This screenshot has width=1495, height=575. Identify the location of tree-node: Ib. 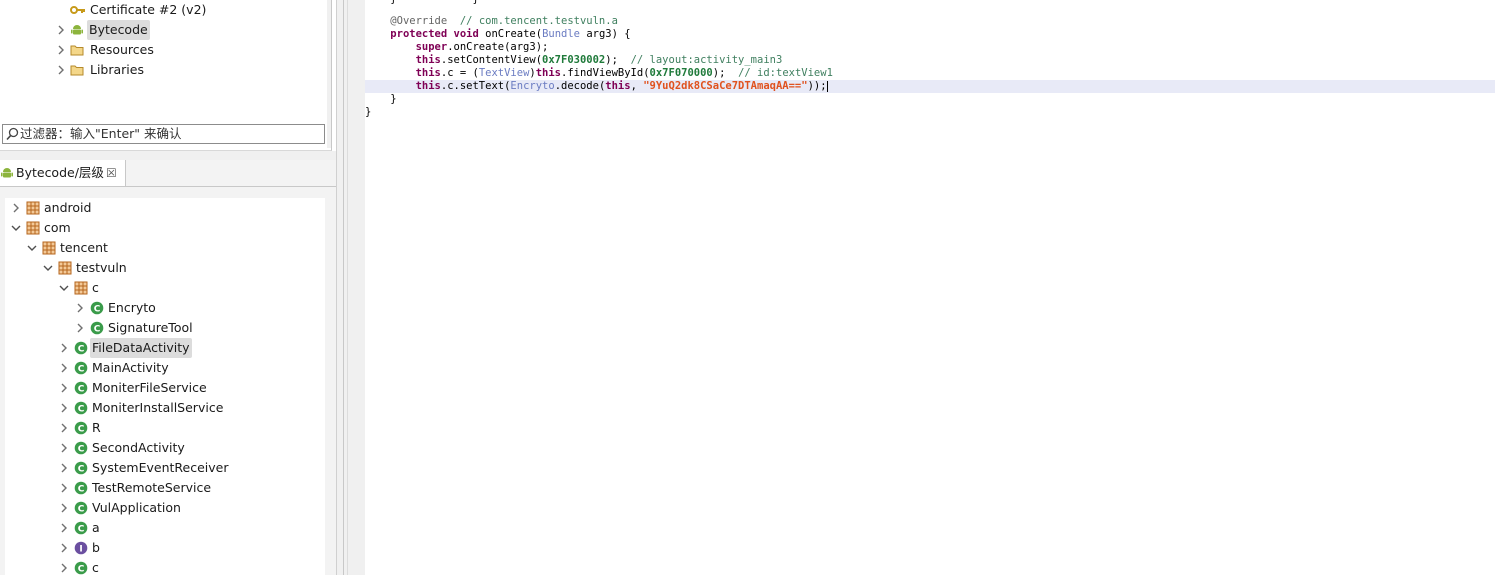
(165, 548).